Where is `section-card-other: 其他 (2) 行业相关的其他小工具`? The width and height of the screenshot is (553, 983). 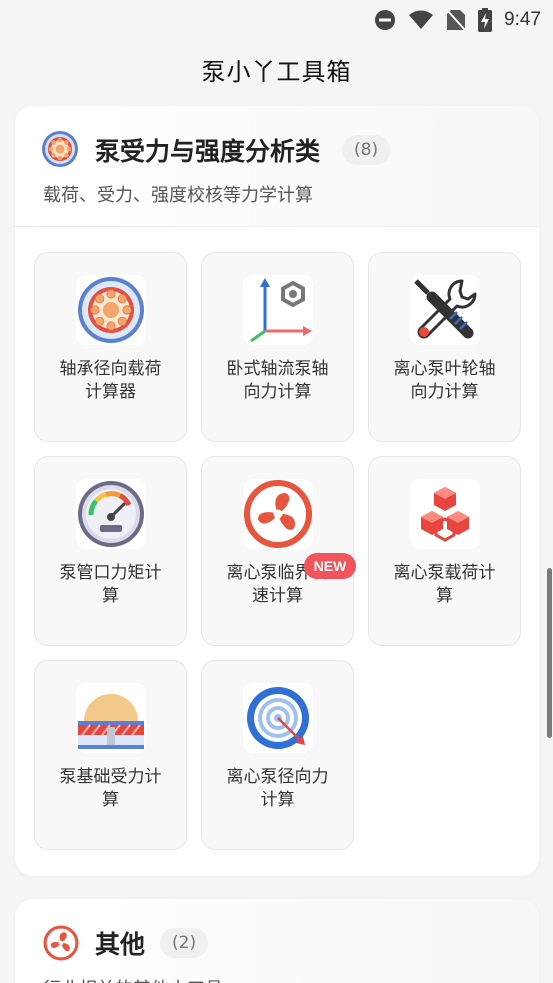
section-card-other: 其他 (2) 行业相关的其他小工具 is located at coordinates (277, 941).